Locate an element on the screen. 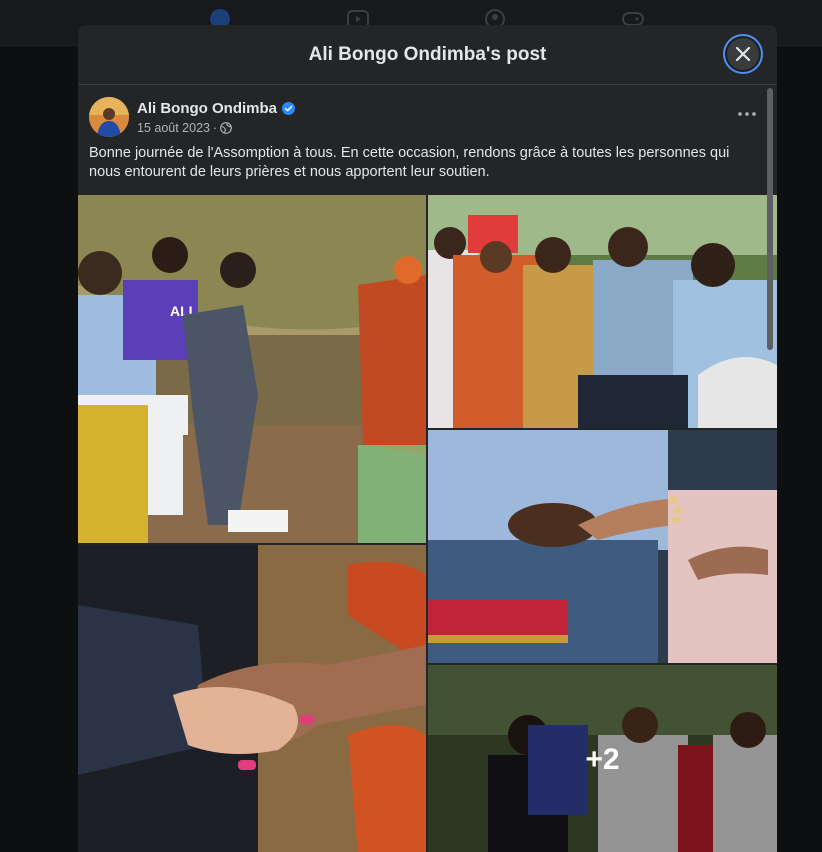 The image size is (822, 852). more-photos-overlay: +2 is located at coordinates (602, 758).